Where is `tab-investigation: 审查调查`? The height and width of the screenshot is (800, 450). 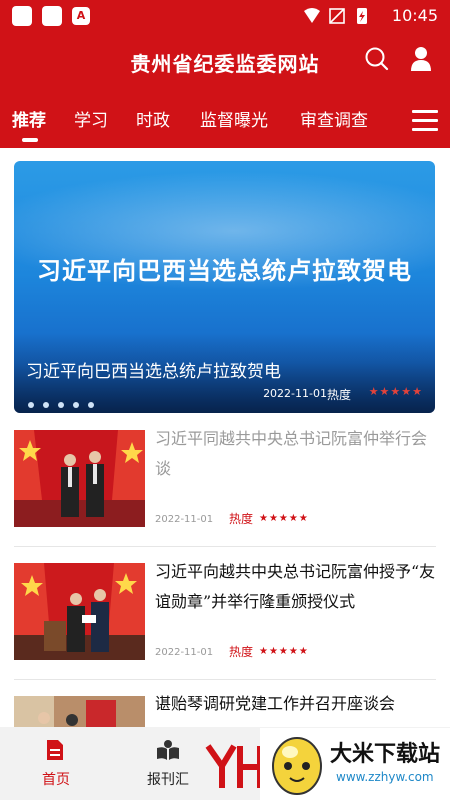 tab-investigation: 审查调查 is located at coordinates (334, 118).